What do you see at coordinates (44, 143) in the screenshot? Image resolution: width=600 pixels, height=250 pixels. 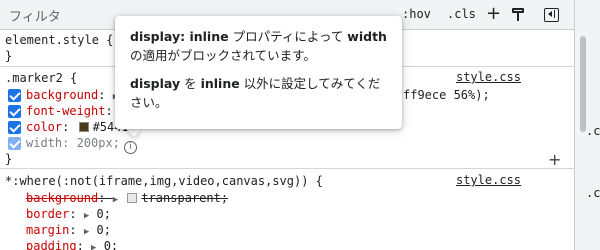 I see `property-name: width` at bounding box center [44, 143].